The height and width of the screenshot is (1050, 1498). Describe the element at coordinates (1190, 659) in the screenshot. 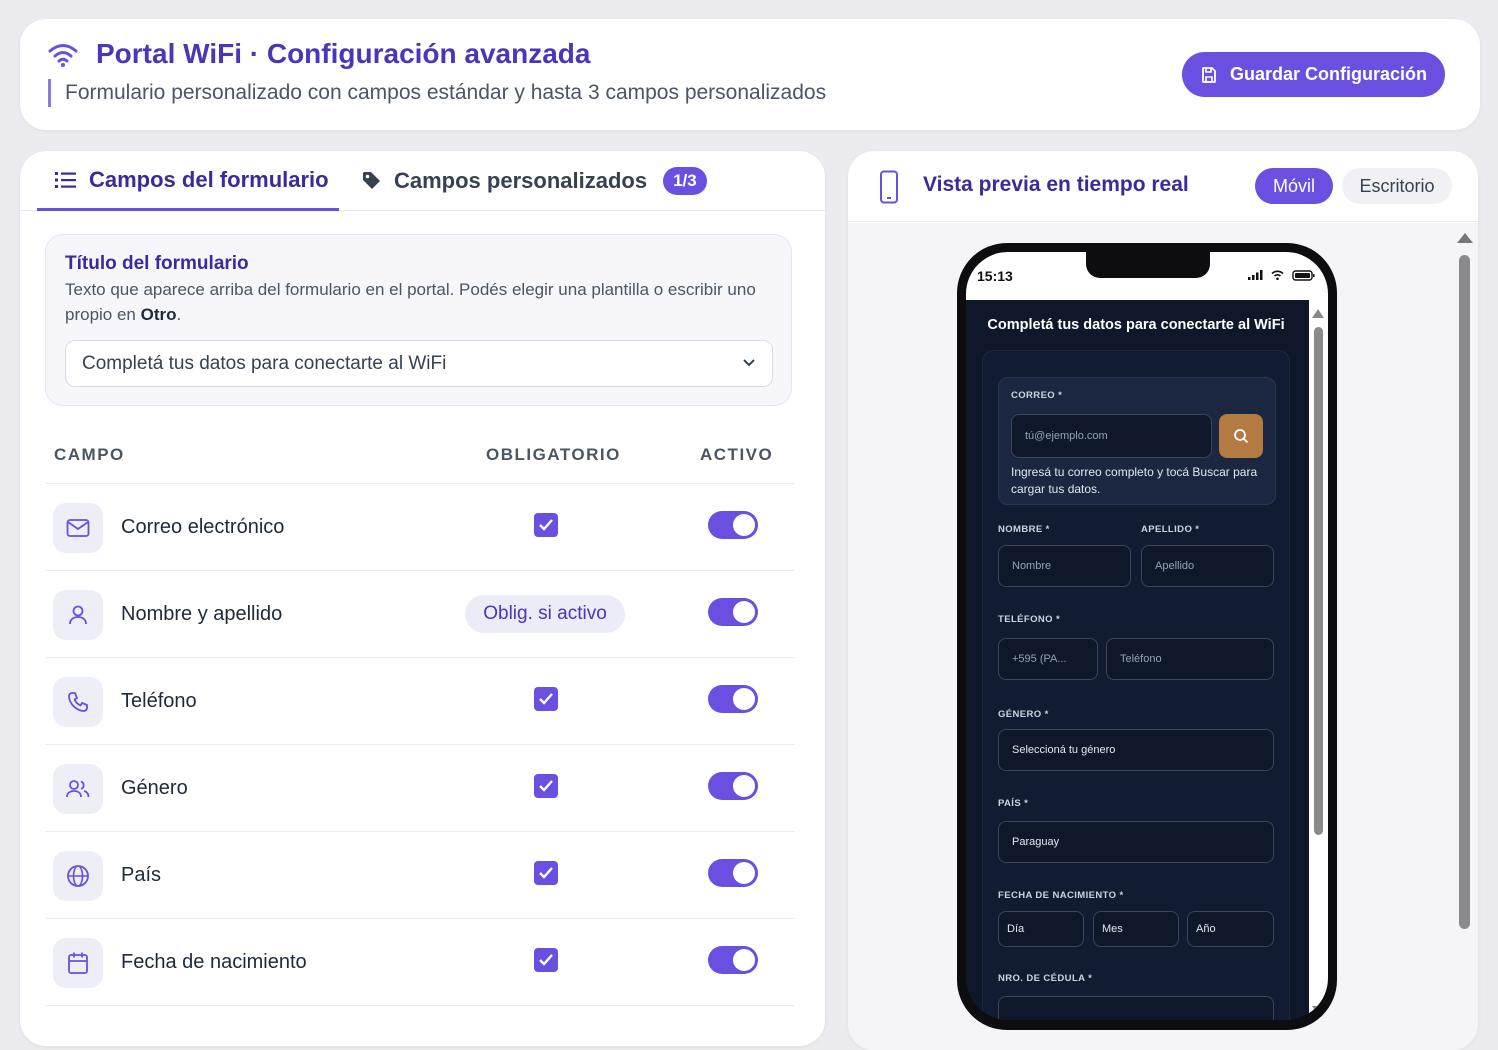

I see `phone-input: Teléfono` at that location.